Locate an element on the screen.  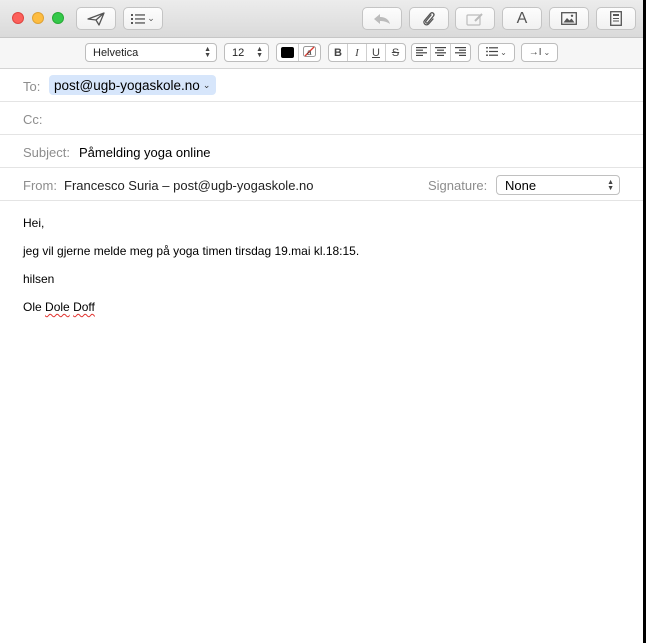
font-size-select: 12 ▲ ▼ is located at coordinates (246, 52).